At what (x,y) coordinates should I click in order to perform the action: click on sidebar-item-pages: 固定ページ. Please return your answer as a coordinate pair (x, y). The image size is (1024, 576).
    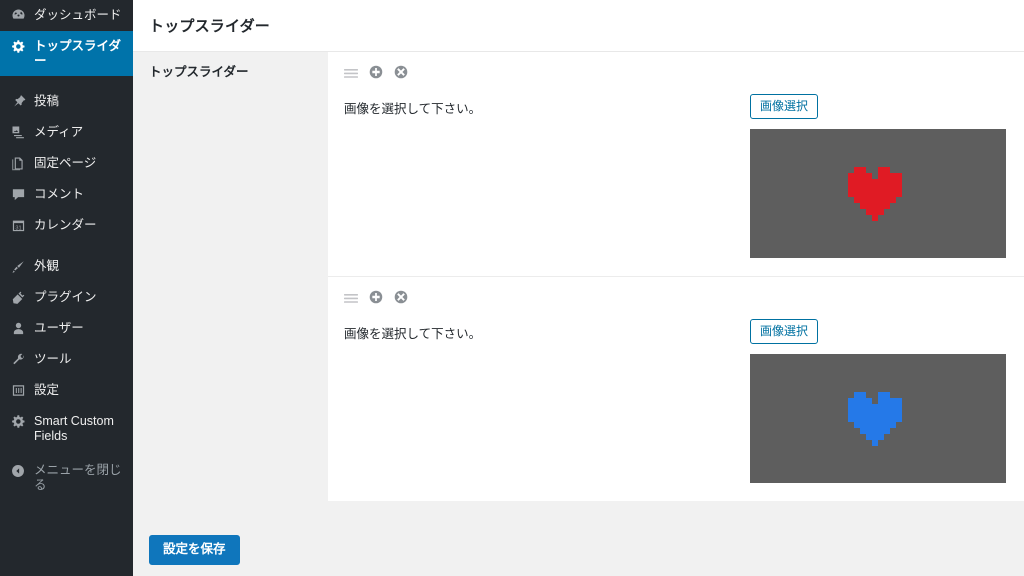
    Looking at the image, I should click on (66, 163).